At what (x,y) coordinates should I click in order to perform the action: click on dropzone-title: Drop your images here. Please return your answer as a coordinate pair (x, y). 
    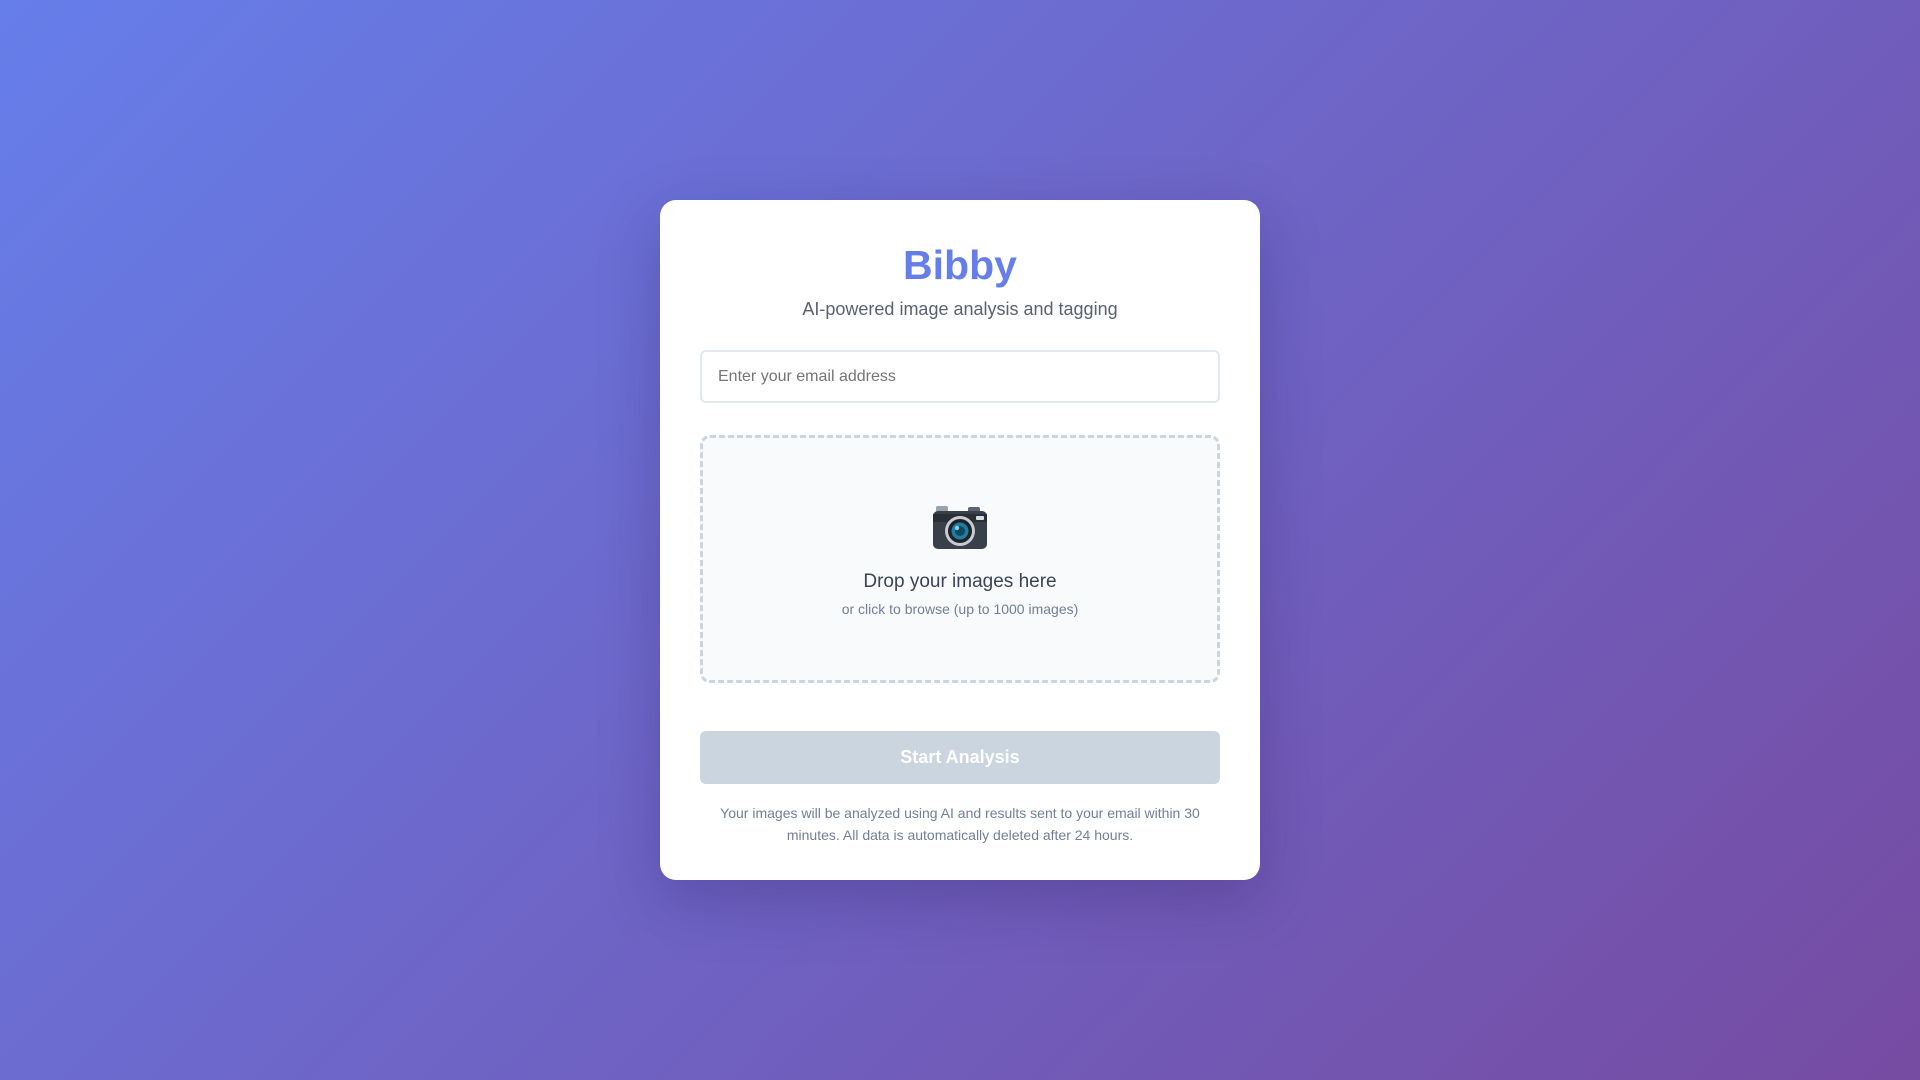
    Looking at the image, I should click on (960, 581).